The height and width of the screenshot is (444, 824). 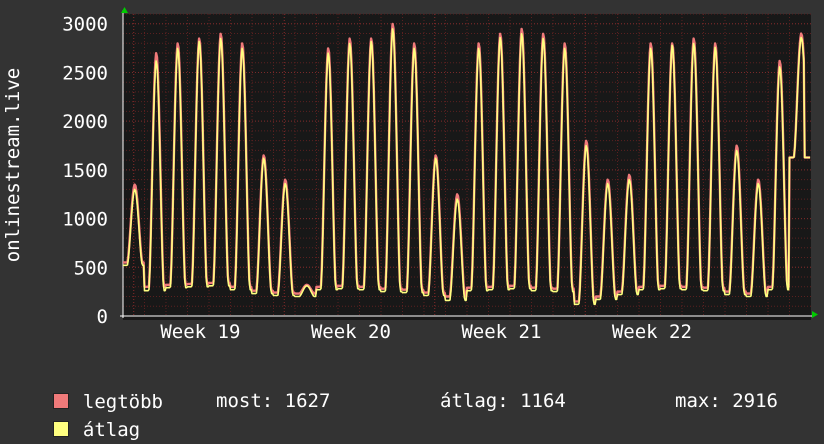 What do you see at coordinates (501, 332) in the screenshot?
I see `x-tick-label: Week 21` at bounding box center [501, 332].